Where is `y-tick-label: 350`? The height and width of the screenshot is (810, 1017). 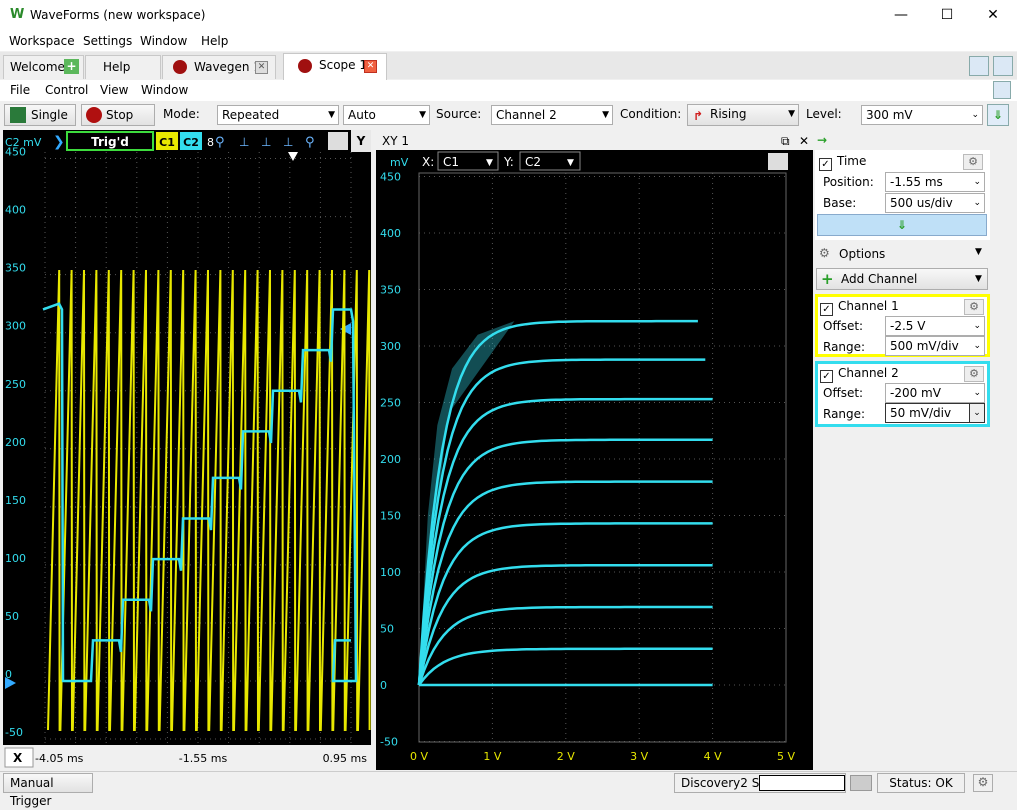 y-tick-label: 350 is located at coordinates (15, 268).